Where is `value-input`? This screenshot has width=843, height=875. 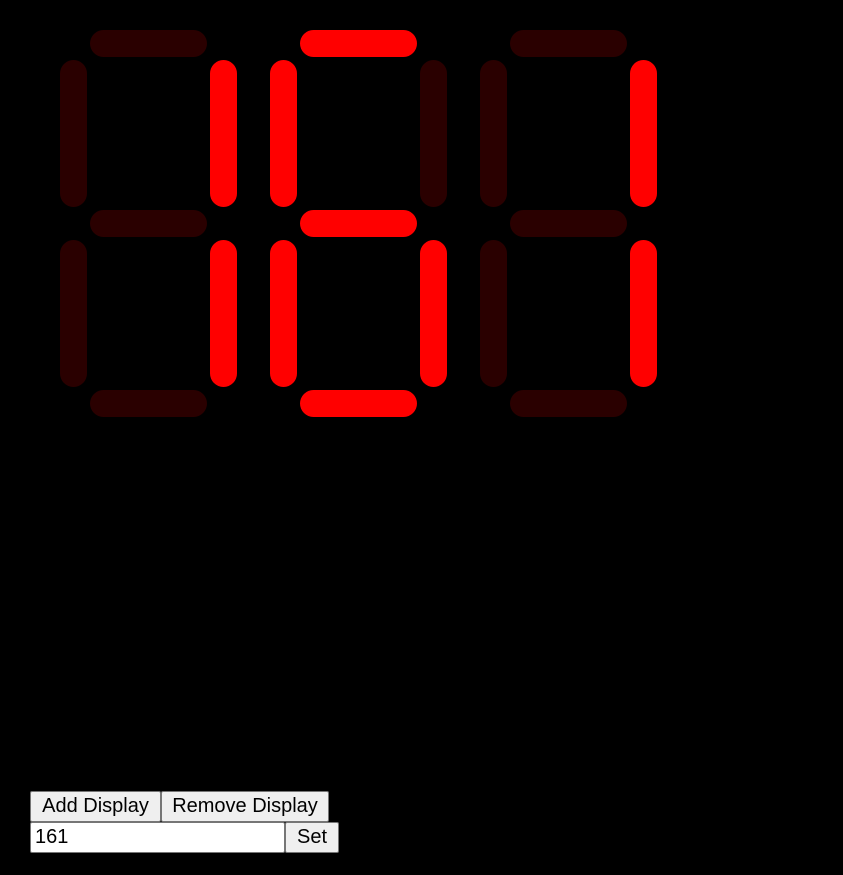
value-input is located at coordinates (157, 837).